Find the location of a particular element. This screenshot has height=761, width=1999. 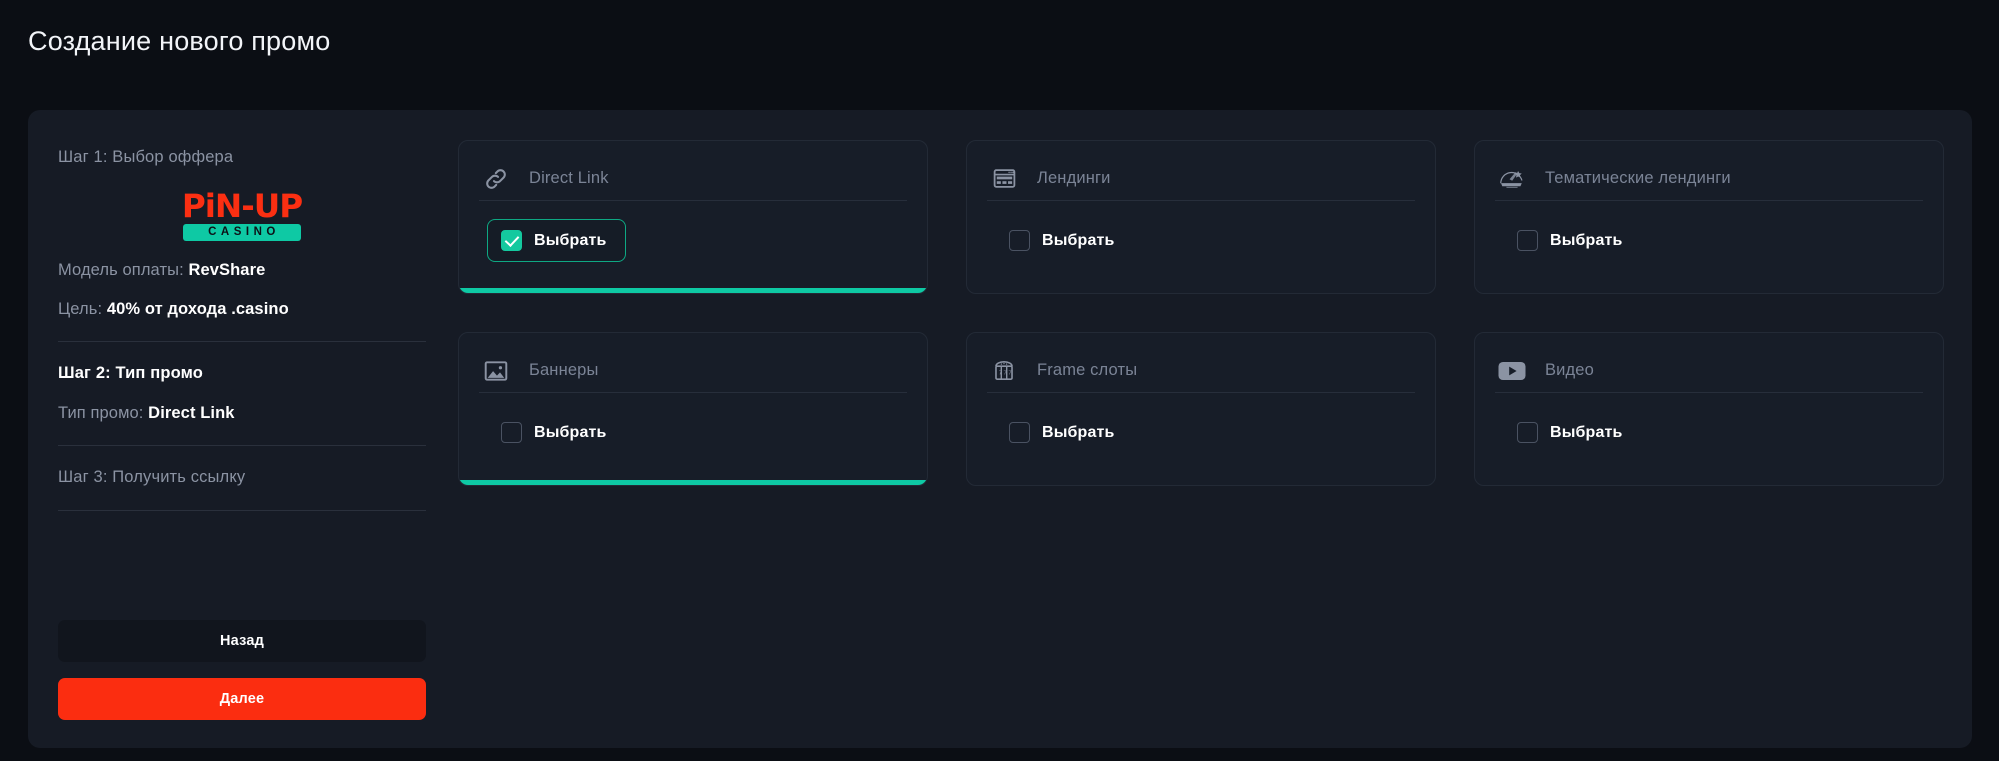

promo-card-frame-slots: 7 7 7 Frame слоты Выбрать is located at coordinates (1201, 409).